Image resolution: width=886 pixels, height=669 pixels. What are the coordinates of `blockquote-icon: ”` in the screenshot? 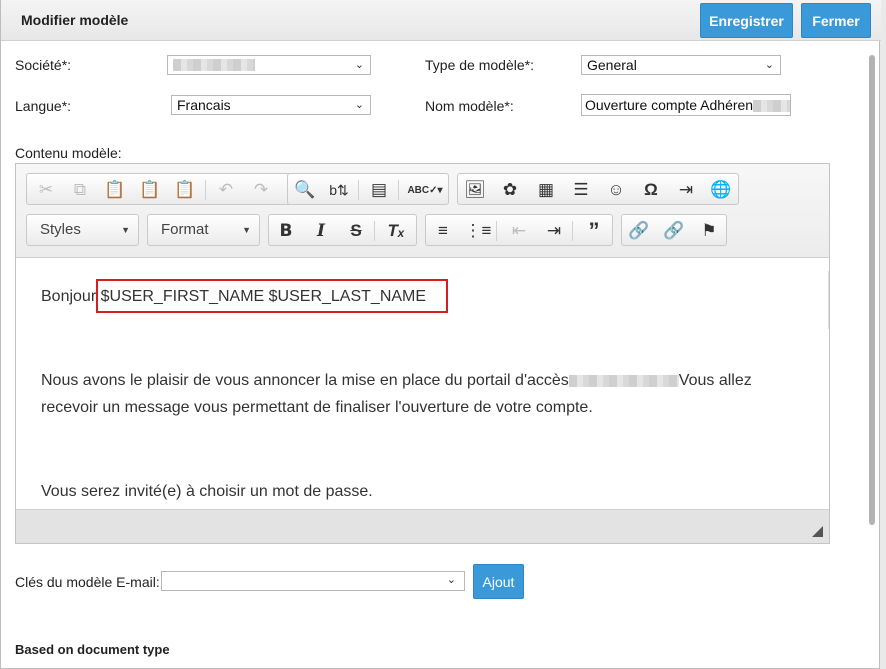 It's located at (594, 230).